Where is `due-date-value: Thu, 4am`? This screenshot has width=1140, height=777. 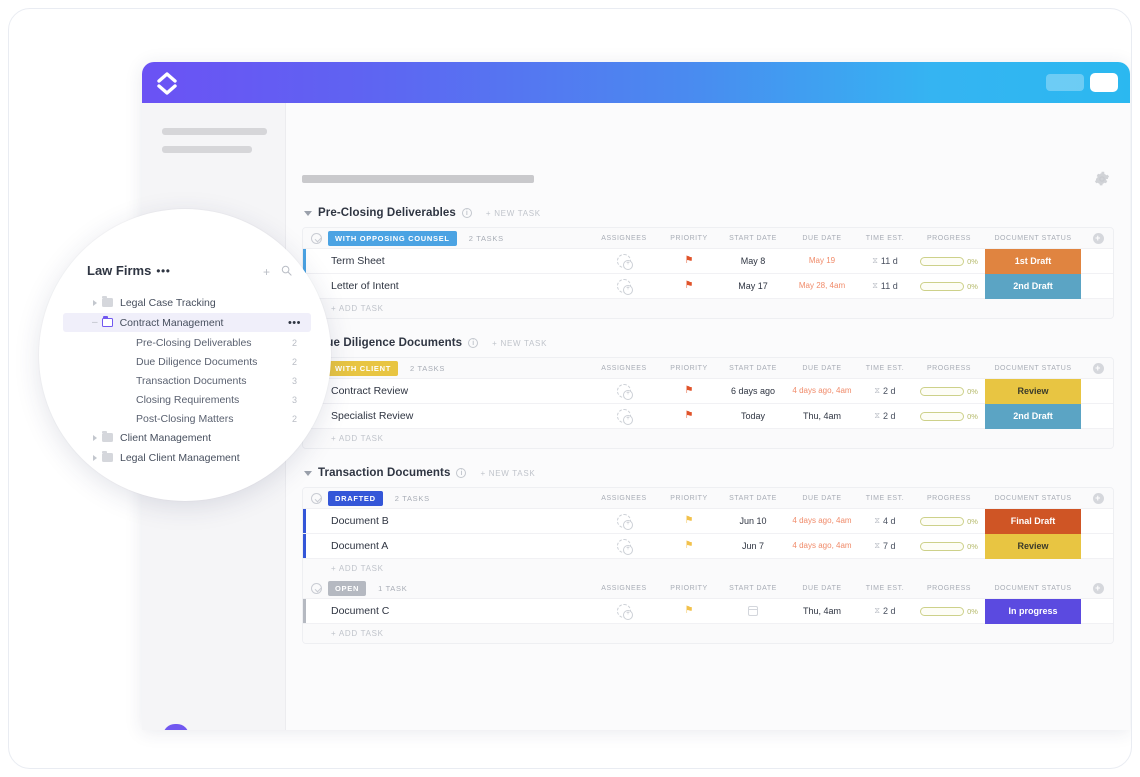 due-date-value: Thu, 4am is located at coordinates (822, 416).